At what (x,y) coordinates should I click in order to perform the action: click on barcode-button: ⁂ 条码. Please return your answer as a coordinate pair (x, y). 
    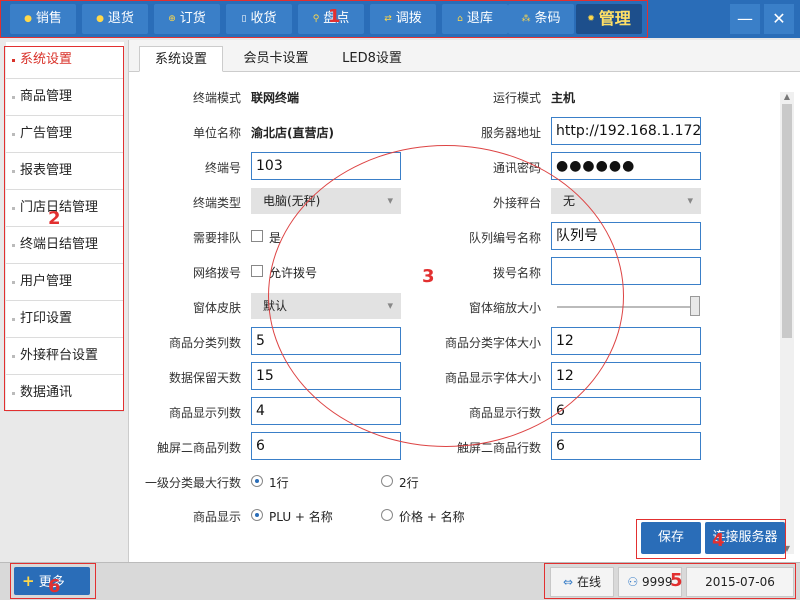
    Looking at the image, I should click on (541, 19).